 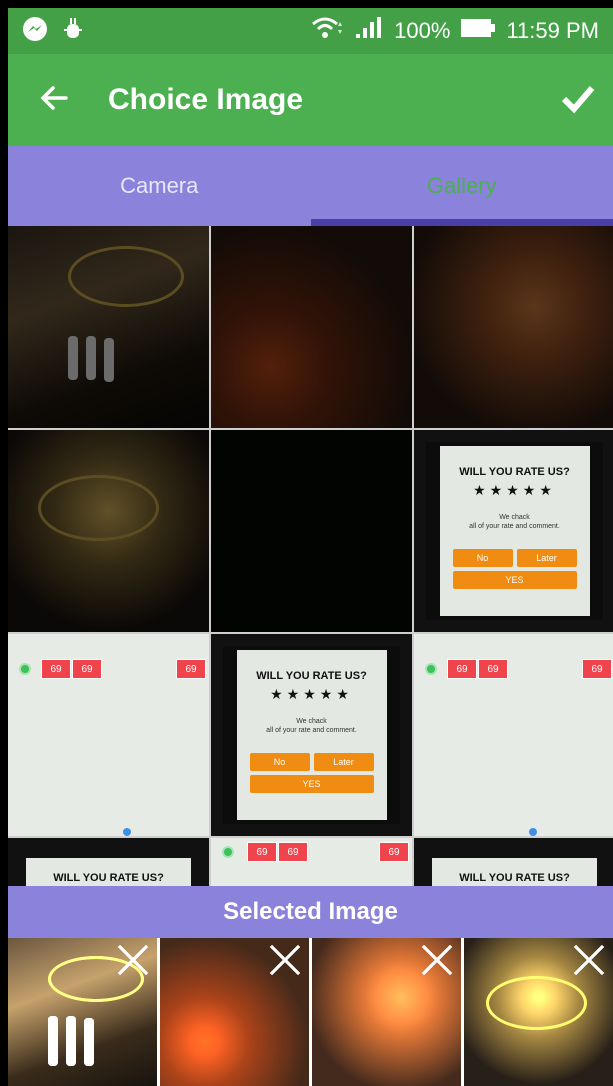 What do you see at coordinates (478, 31) in the screenshot?
I see `battery-icon` at bounding box center [478, 31].